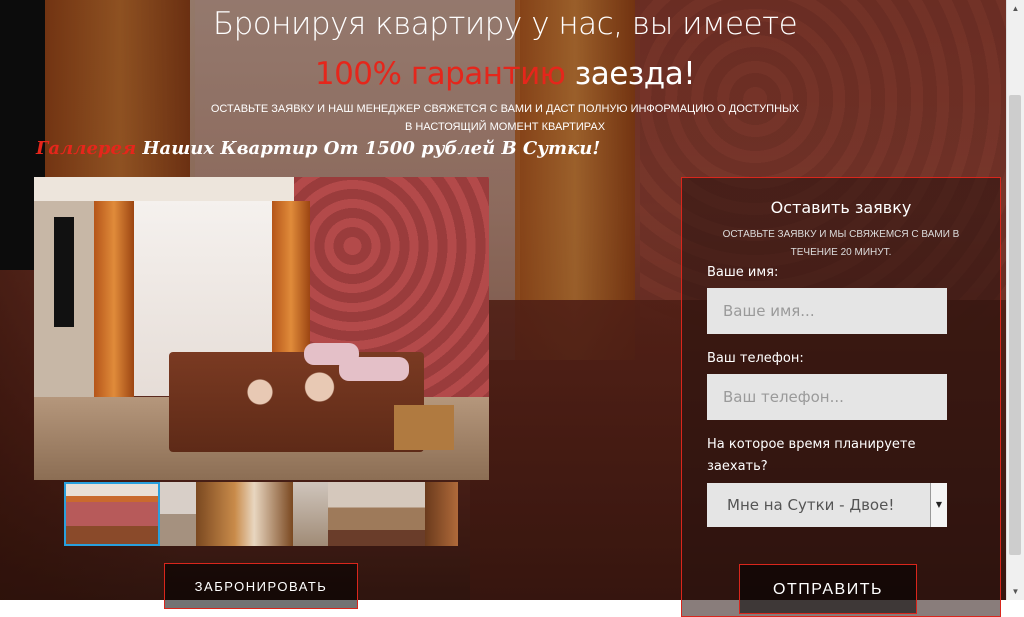 The image size is (1024, 617). I want to click on gallery-title-word: Галлерея, so click(86, 148).